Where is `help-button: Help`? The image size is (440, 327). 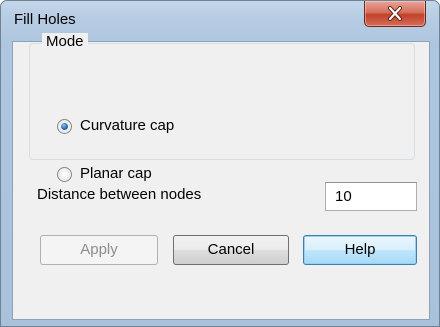 help-button: Help is located at coordinates (360, 250).